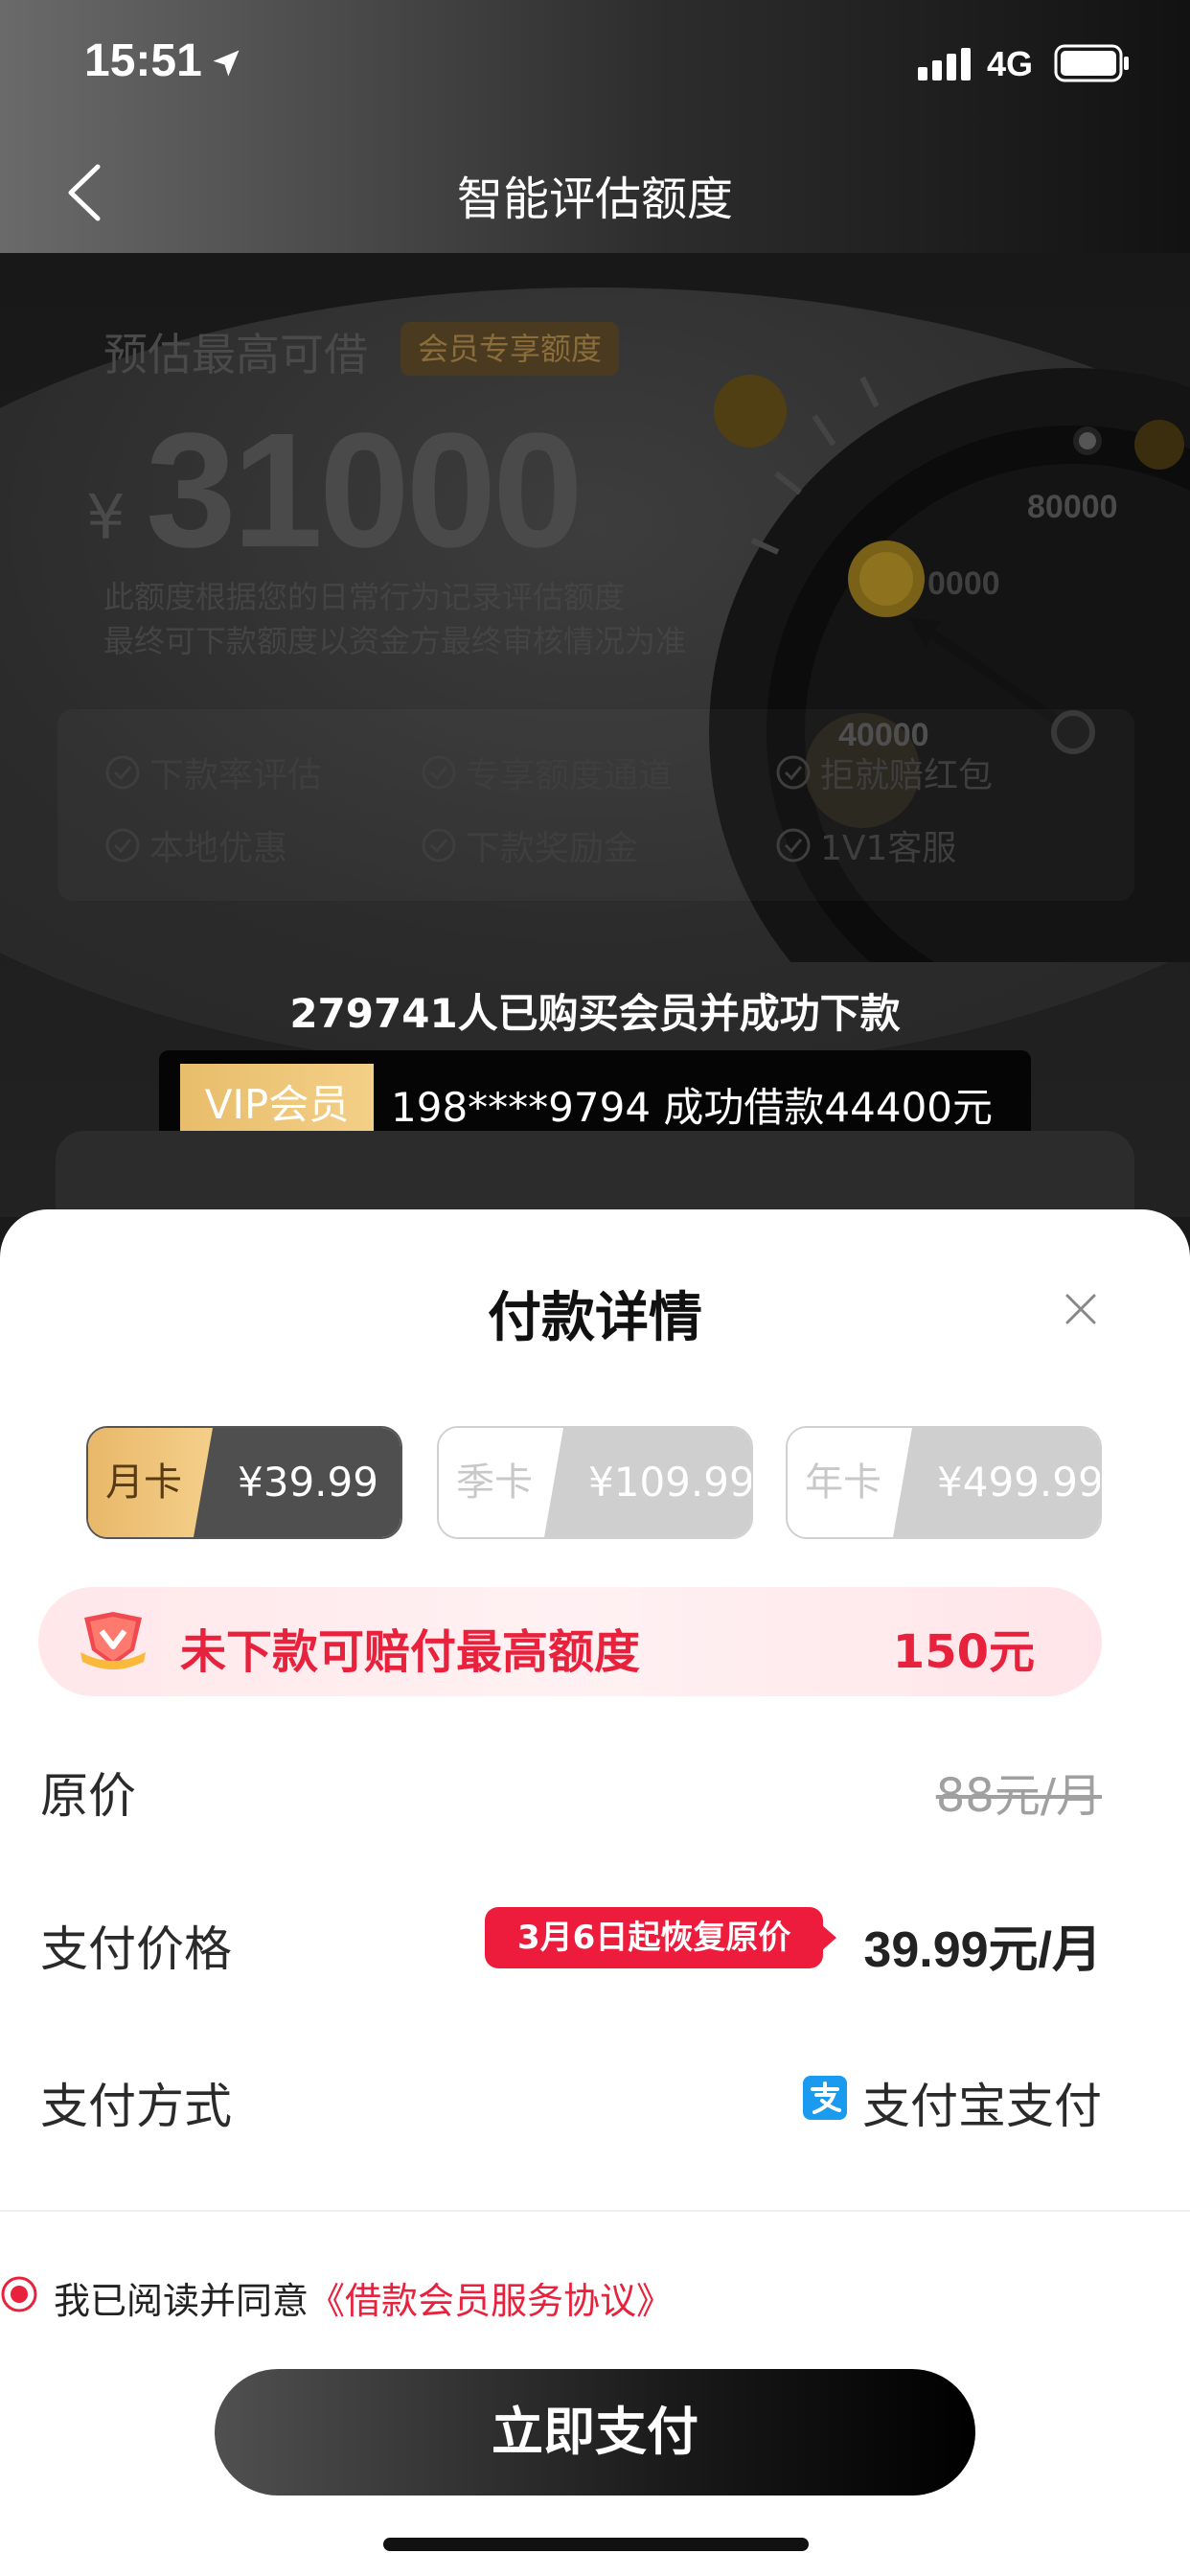 The image size is (1190, 2576). What do you see at coordinates (596, 2544) in the screenshot?
I see `home-indicator` at bounding box center [596, 2544].